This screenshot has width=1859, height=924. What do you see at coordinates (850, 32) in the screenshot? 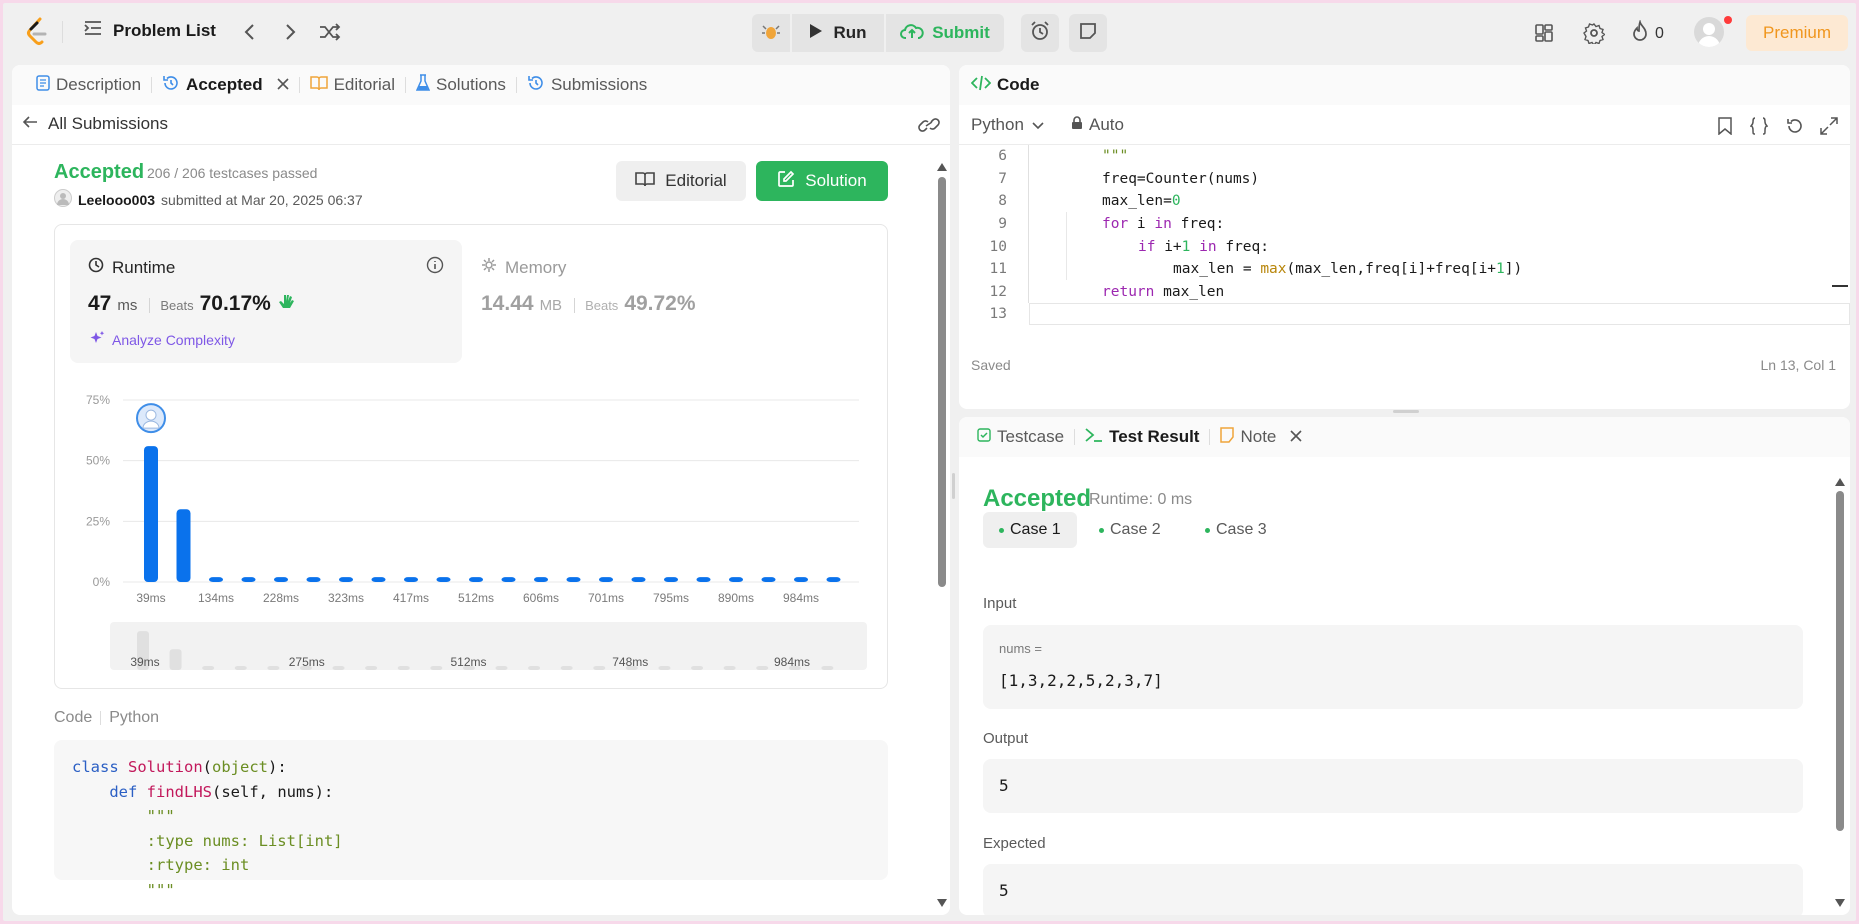
I see `run-label: Run` at bounding box center [850, 32].